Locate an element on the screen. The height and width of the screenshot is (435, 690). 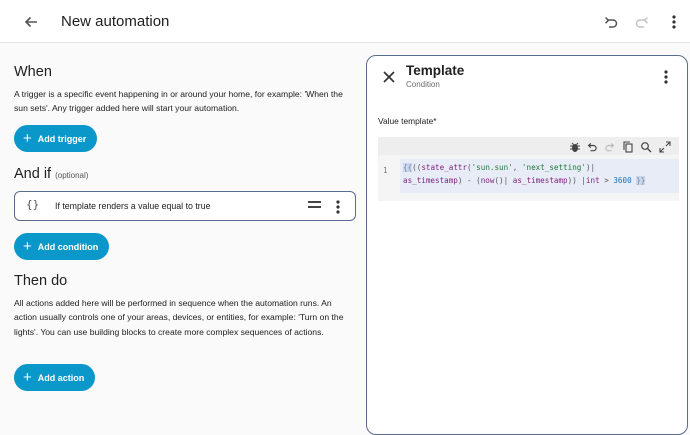
panel-title: Template is located at coordinates (435, 70).